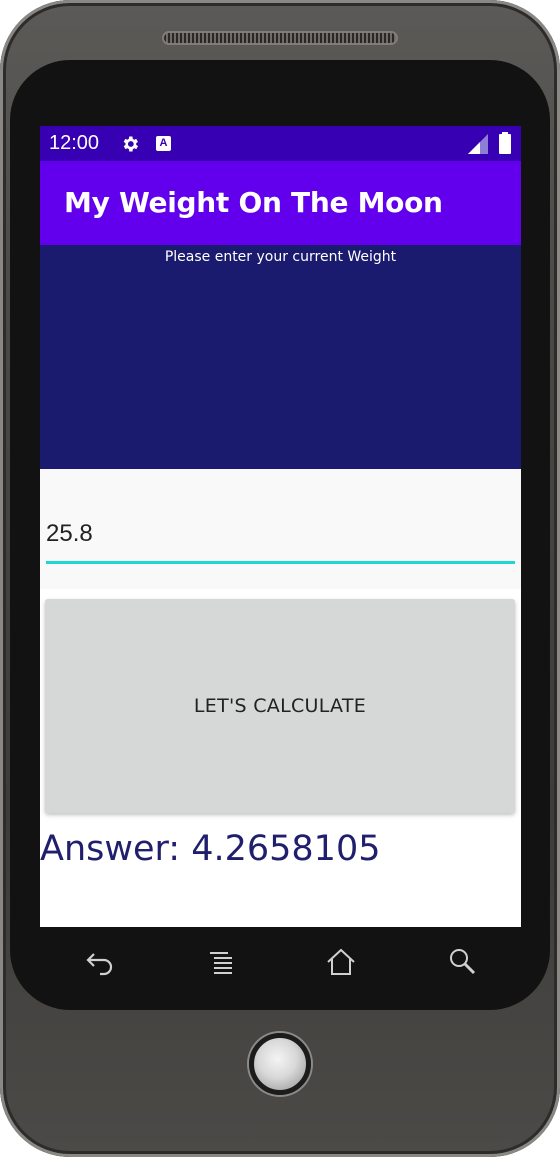 The height and width of the screenshot is (1157, 560). I want to click on app-bar: My Weight On The Moon, so click(280, 203).